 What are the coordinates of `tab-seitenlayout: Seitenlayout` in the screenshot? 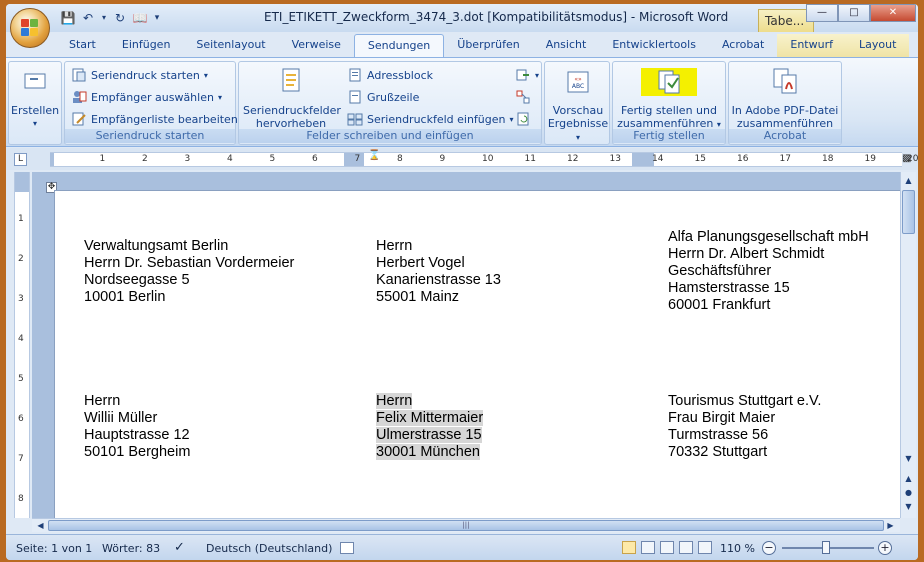 It's located at (230, 46).